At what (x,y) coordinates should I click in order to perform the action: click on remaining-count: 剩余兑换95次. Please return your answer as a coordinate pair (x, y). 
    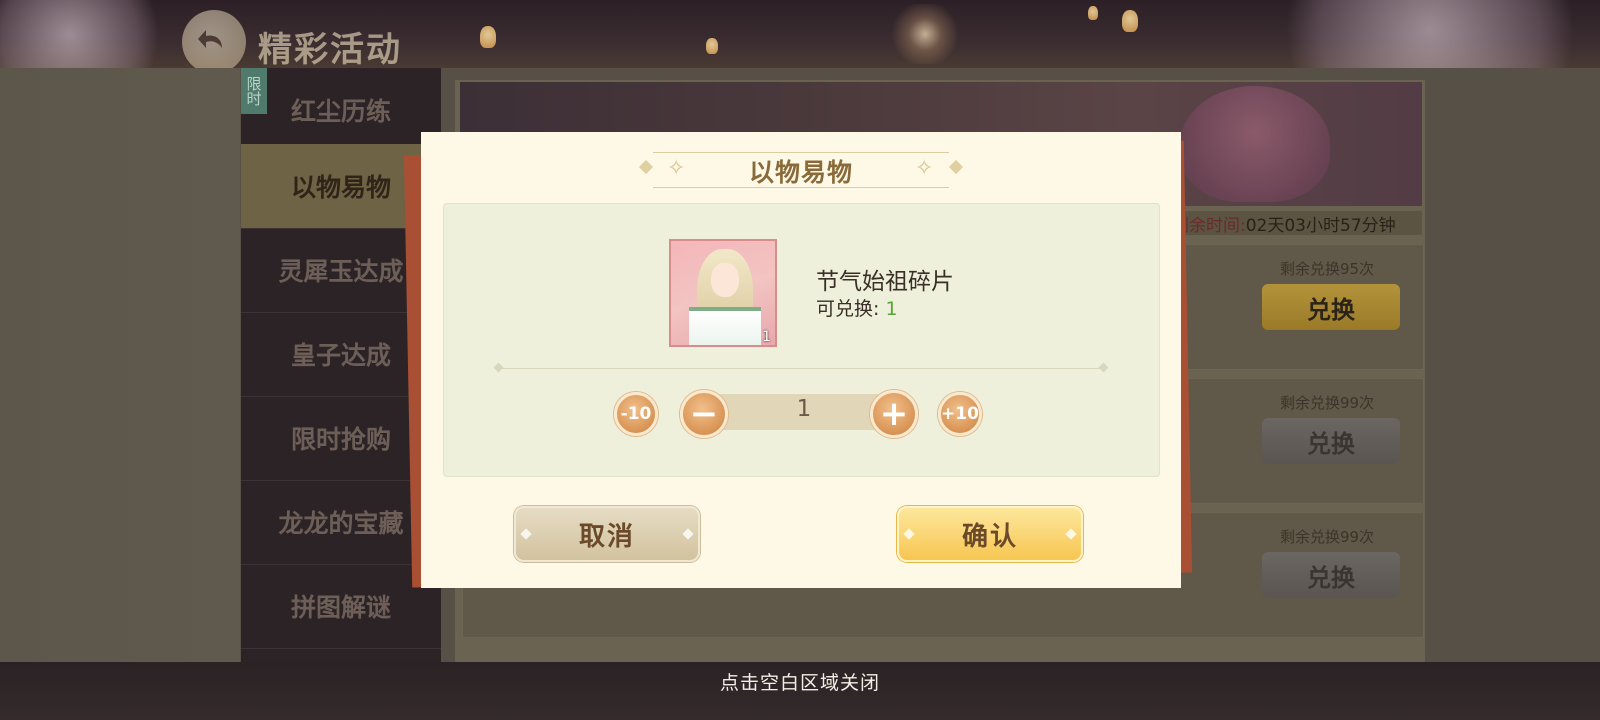
    Looking at the image, I should click on (1327, 269).